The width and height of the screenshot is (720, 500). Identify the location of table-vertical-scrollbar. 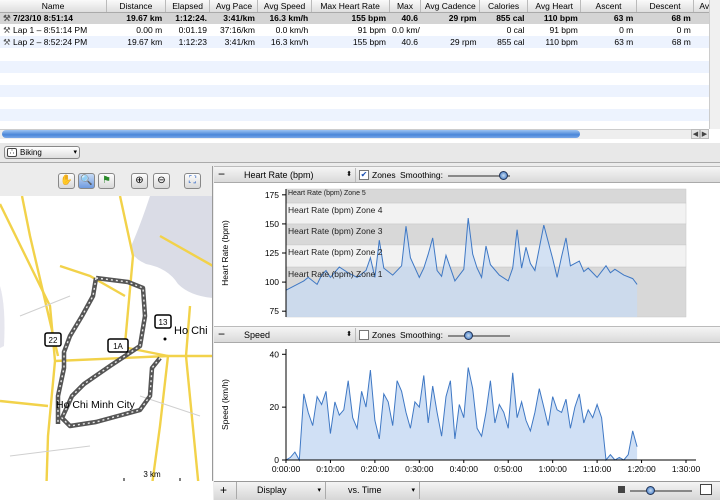
(714, 64).